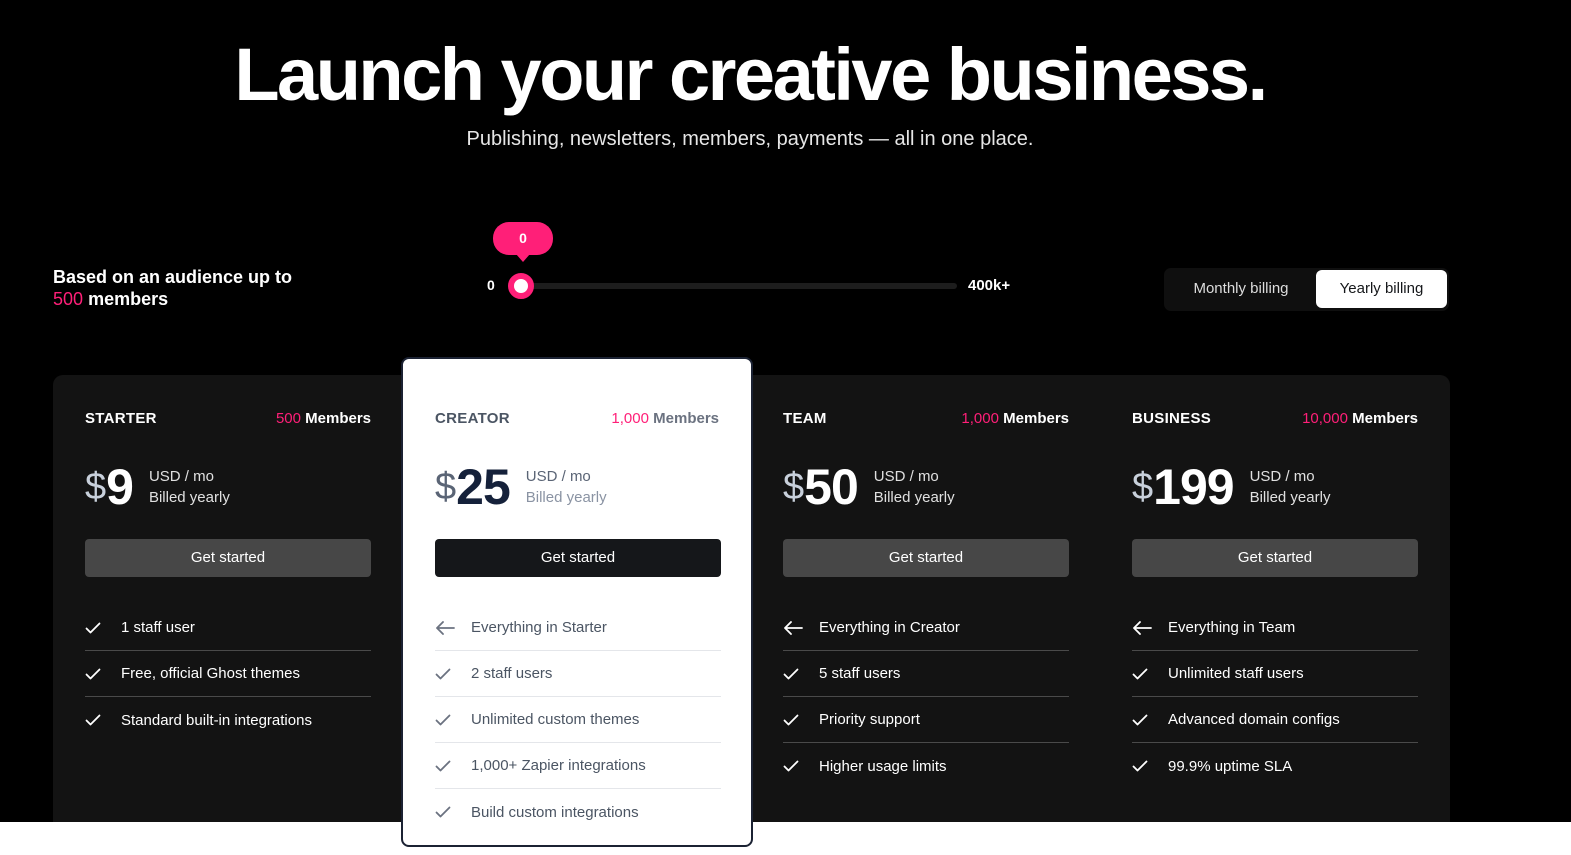  What do you see at coordinates (805, 418) in the screenshot?
I see `plan-name: TEAM` at bounding box center [805, 418].